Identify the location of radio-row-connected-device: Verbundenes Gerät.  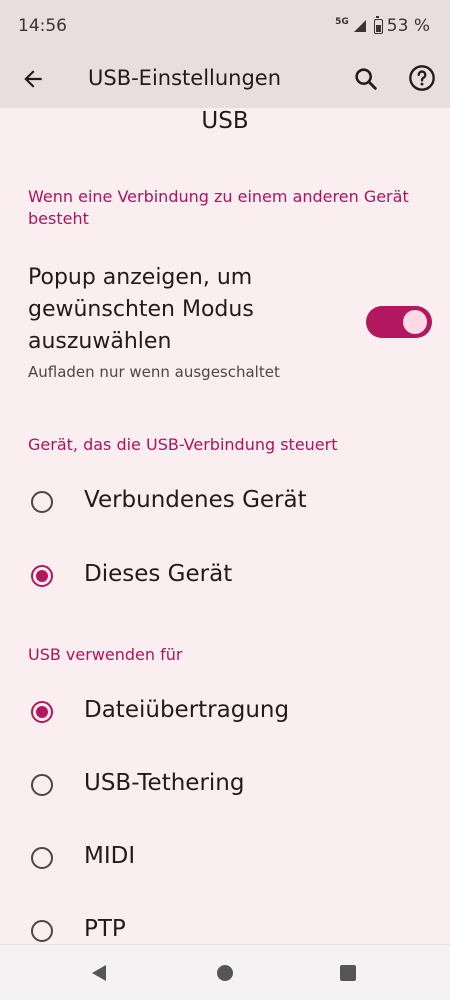
(225, 502).